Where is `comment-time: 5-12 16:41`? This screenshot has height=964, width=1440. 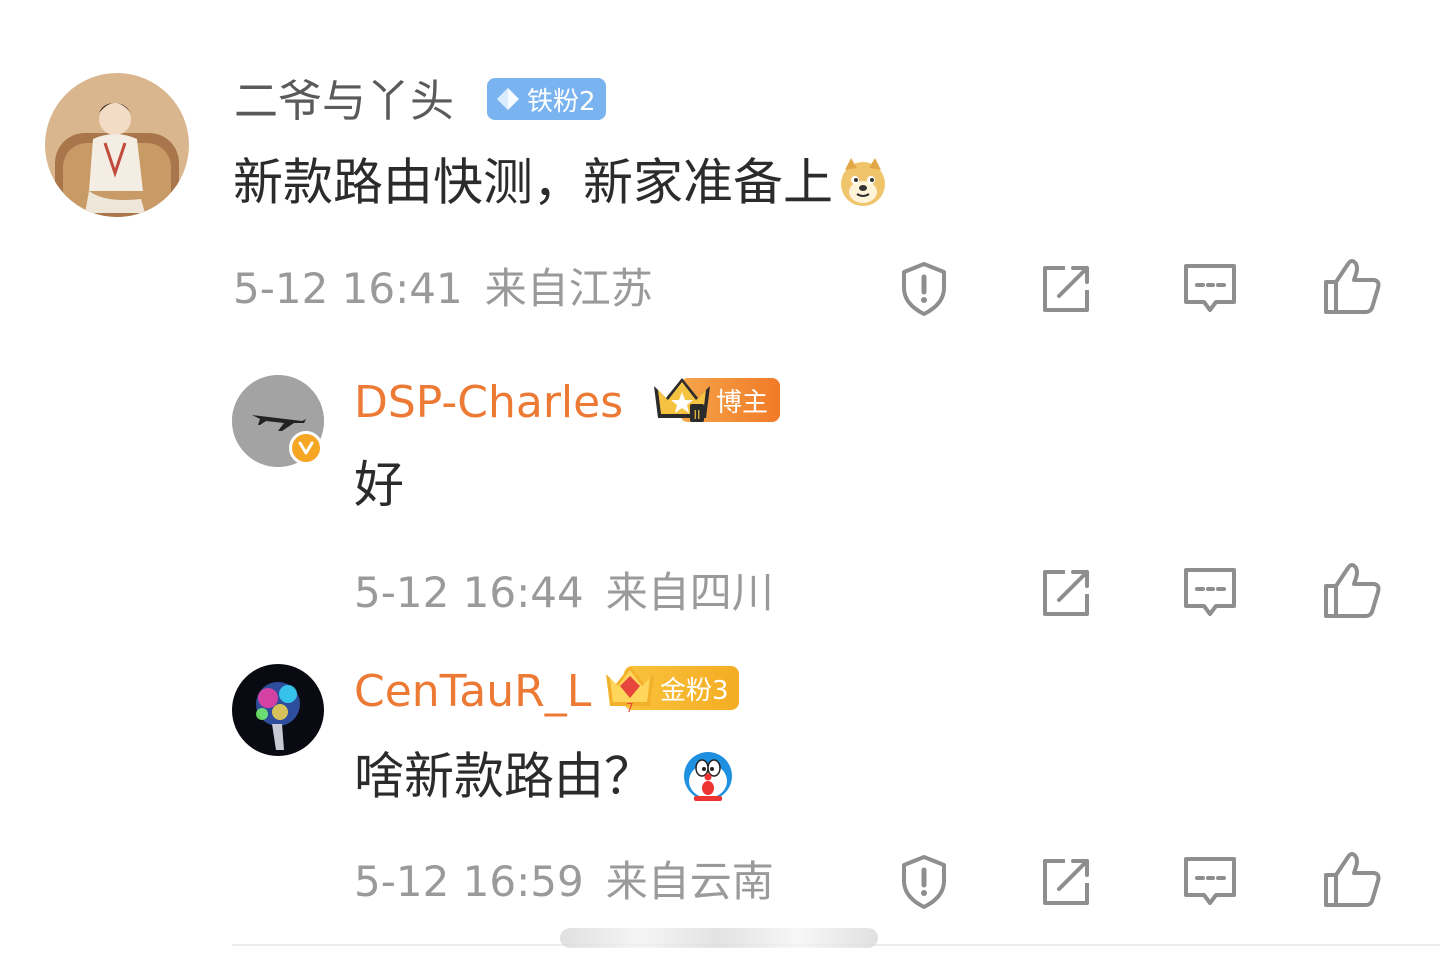 comment-time: 5-12 16:41 is located at coordinates (348, 288).